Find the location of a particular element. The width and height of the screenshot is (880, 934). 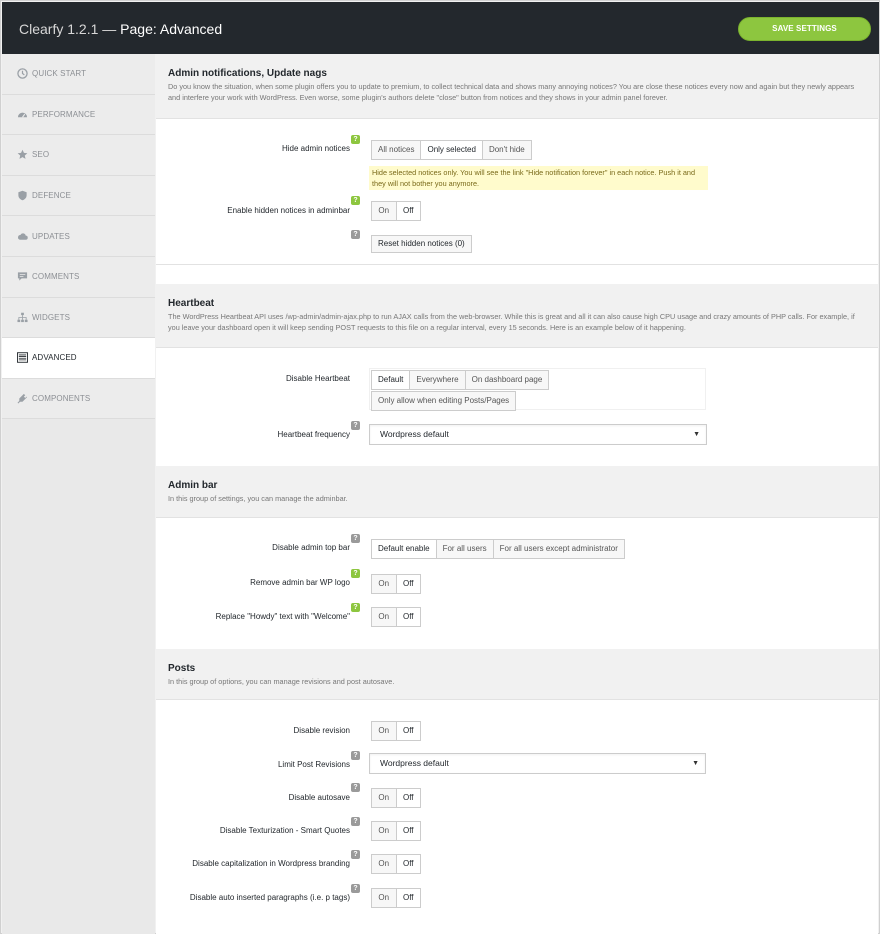

sidebar-item-label: SEO is located at coordinates (41, 155).